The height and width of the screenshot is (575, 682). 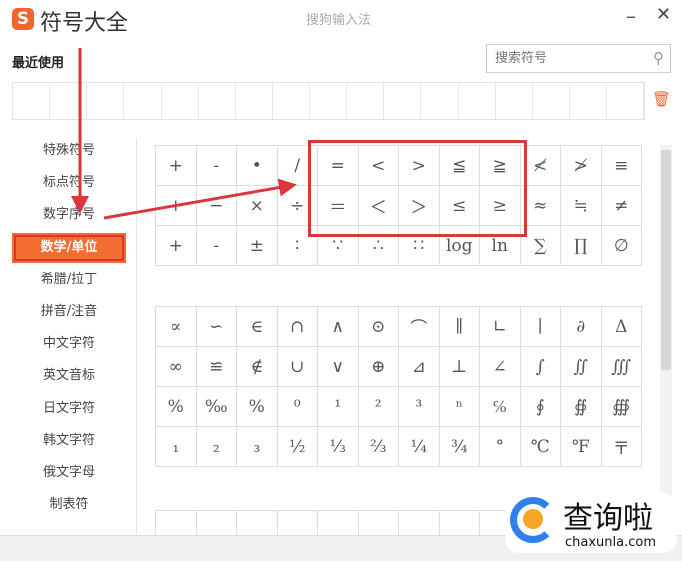 I want to click on watermark-logo-dot, so click(x=533, y=519).